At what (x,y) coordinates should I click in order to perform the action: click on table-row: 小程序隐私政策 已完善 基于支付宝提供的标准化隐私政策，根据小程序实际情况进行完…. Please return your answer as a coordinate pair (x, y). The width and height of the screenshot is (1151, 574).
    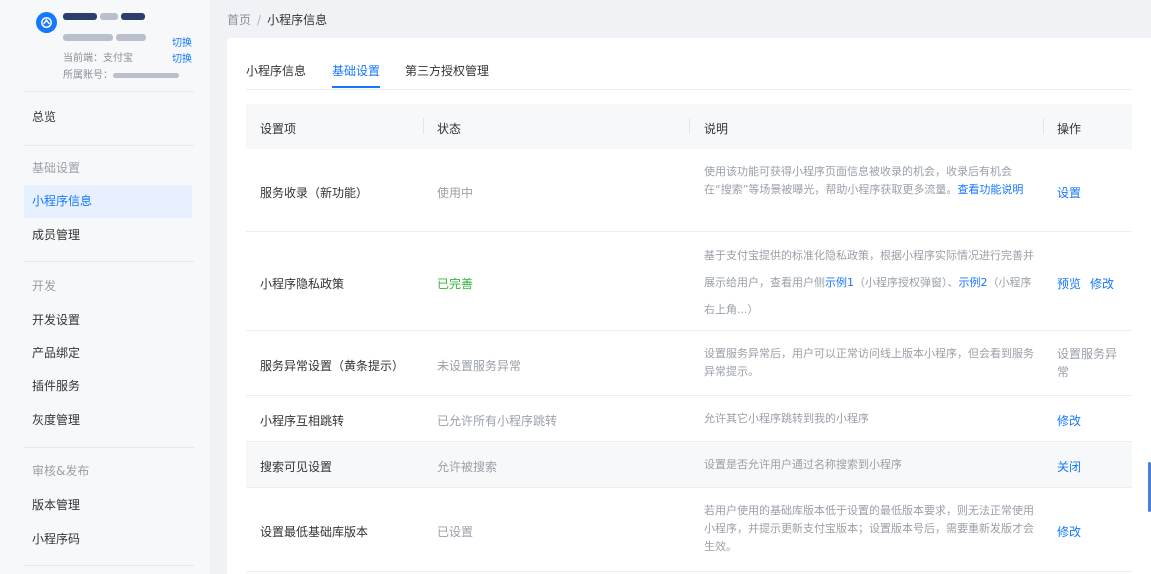
    Looking at the image, I should click on (689, 281).